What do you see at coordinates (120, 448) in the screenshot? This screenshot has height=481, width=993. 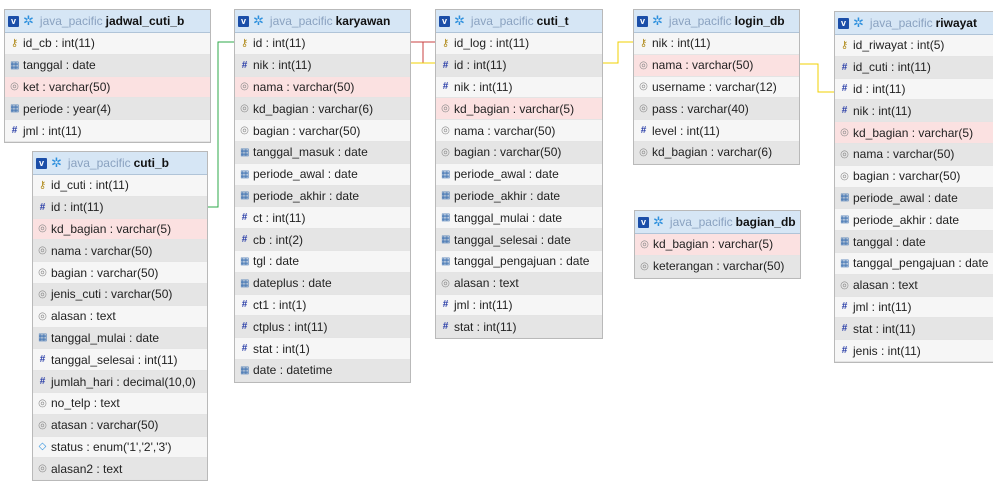 I see `column-row: ◇ status : enum('1','2','3')` at bounding box center [120, 448].